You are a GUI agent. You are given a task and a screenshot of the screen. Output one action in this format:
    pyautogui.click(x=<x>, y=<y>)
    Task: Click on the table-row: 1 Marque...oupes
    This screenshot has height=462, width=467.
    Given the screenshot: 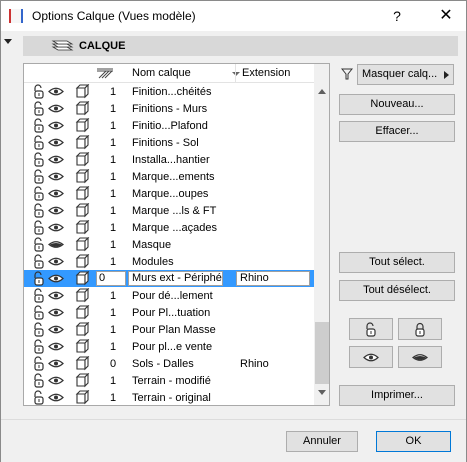 What is the action you would take?
    pyautogui.click(x=169, y=193)
    